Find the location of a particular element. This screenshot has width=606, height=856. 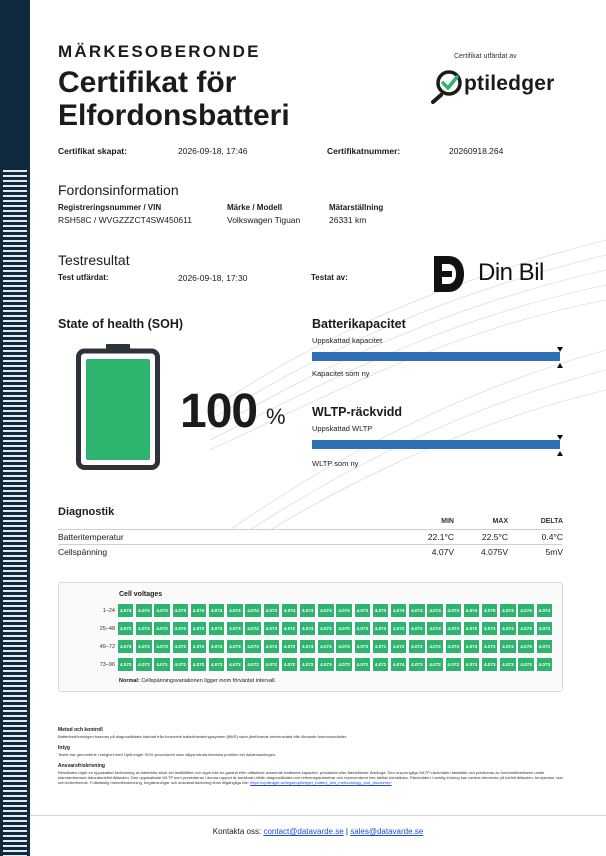

capacity-bar-track is located at coordinates (437, 357).